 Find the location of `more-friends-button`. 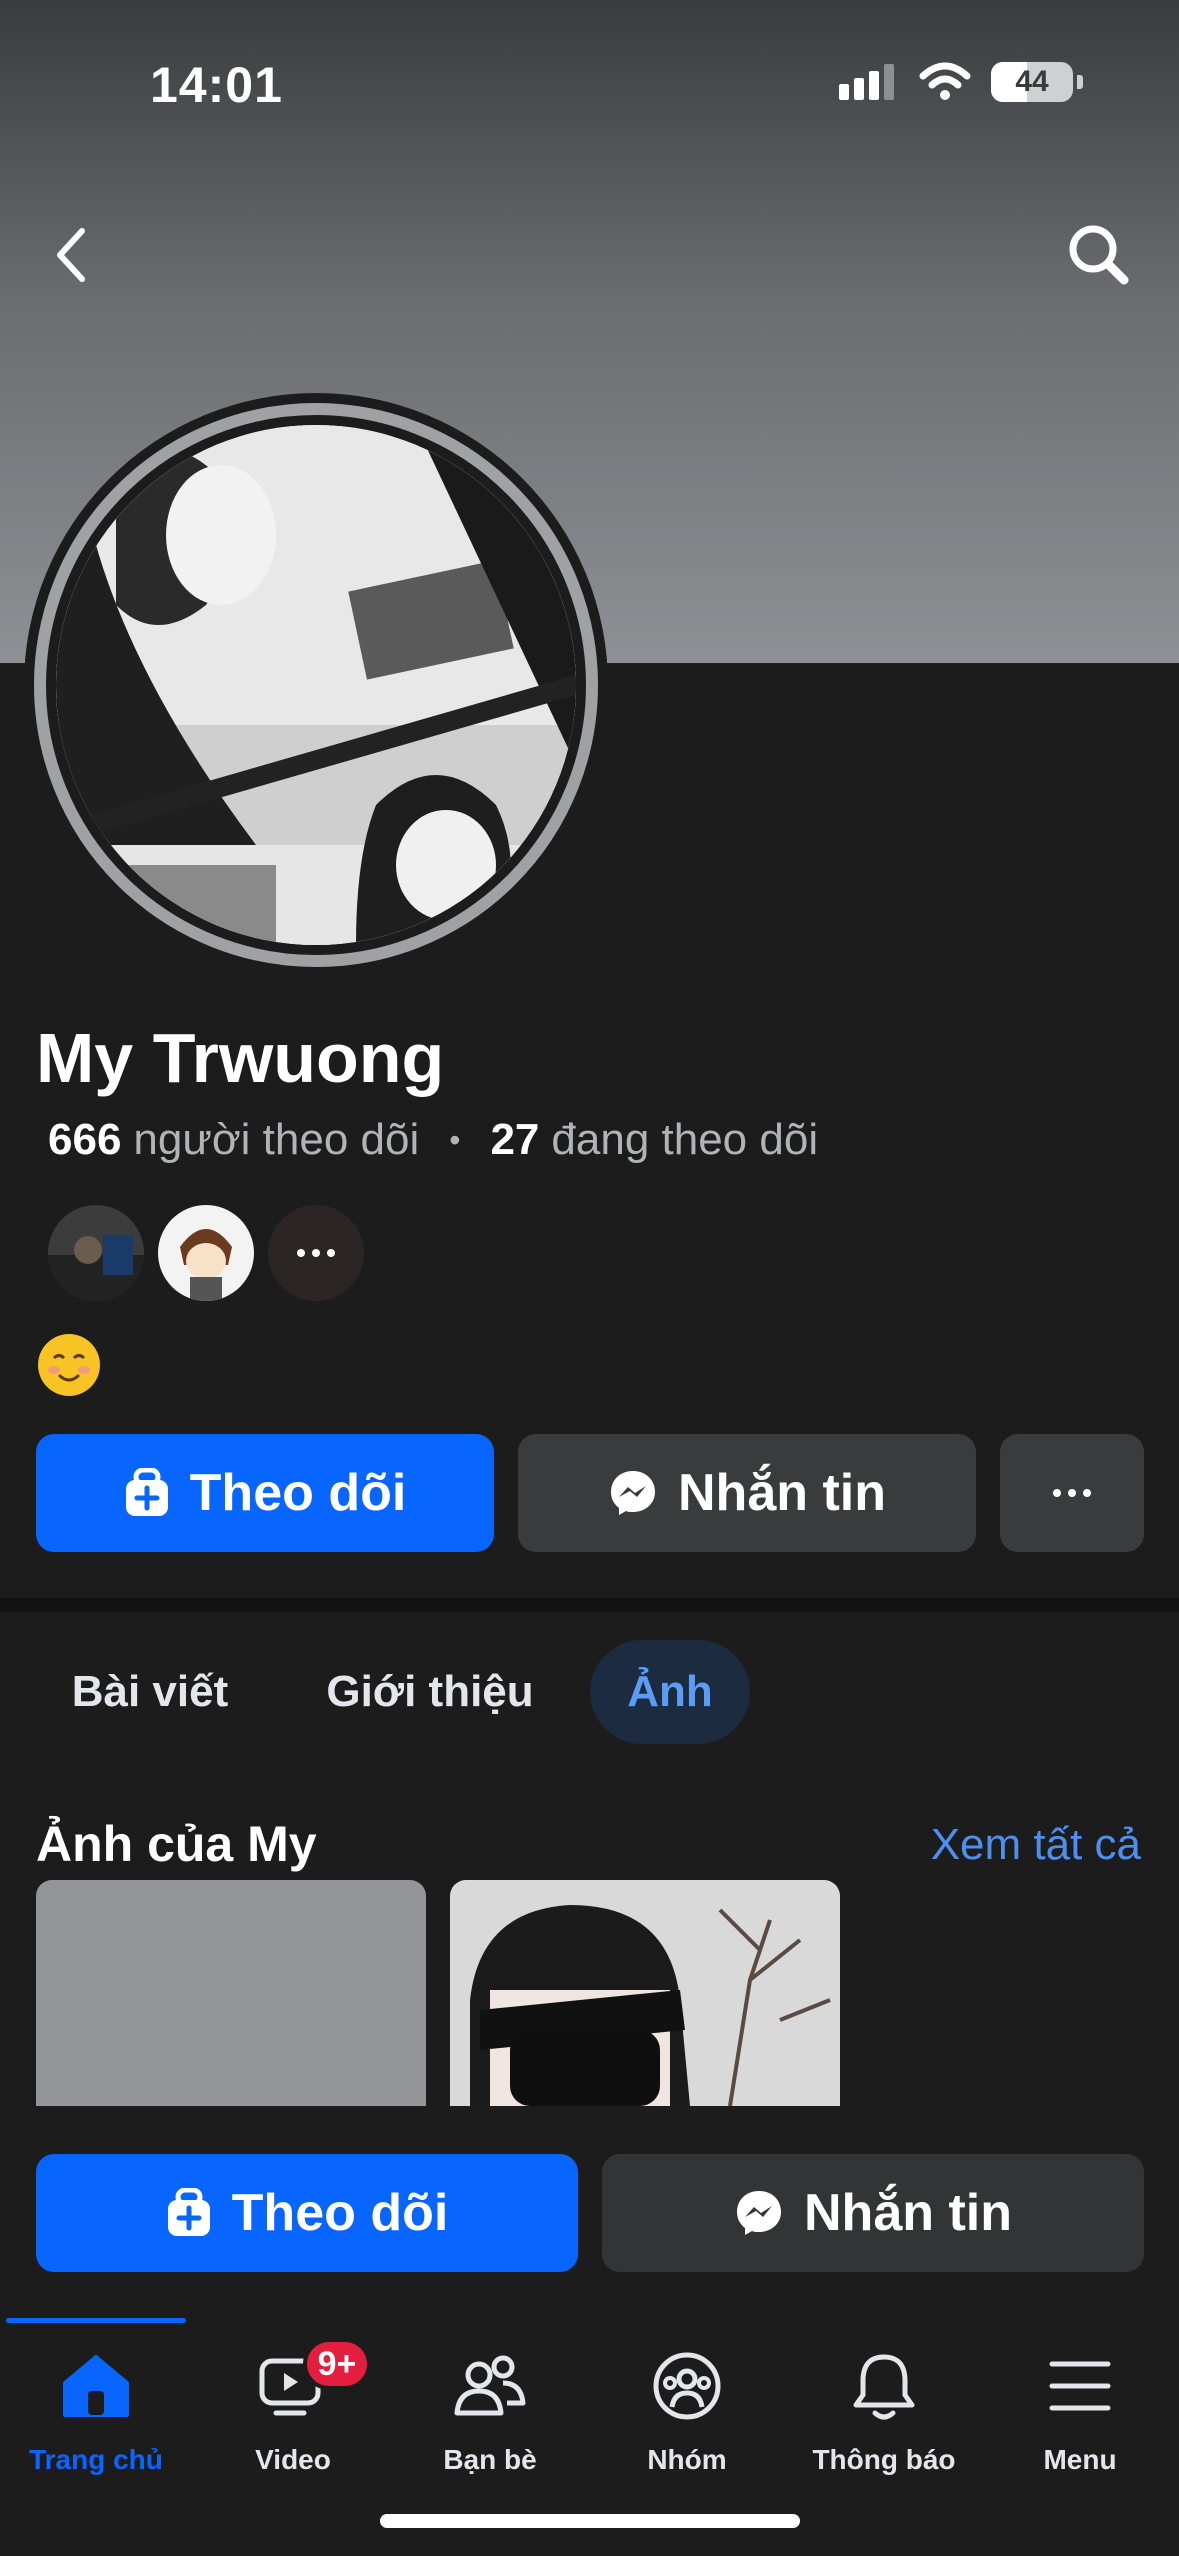

more-friends-button is located at coordinates (316, 1253).